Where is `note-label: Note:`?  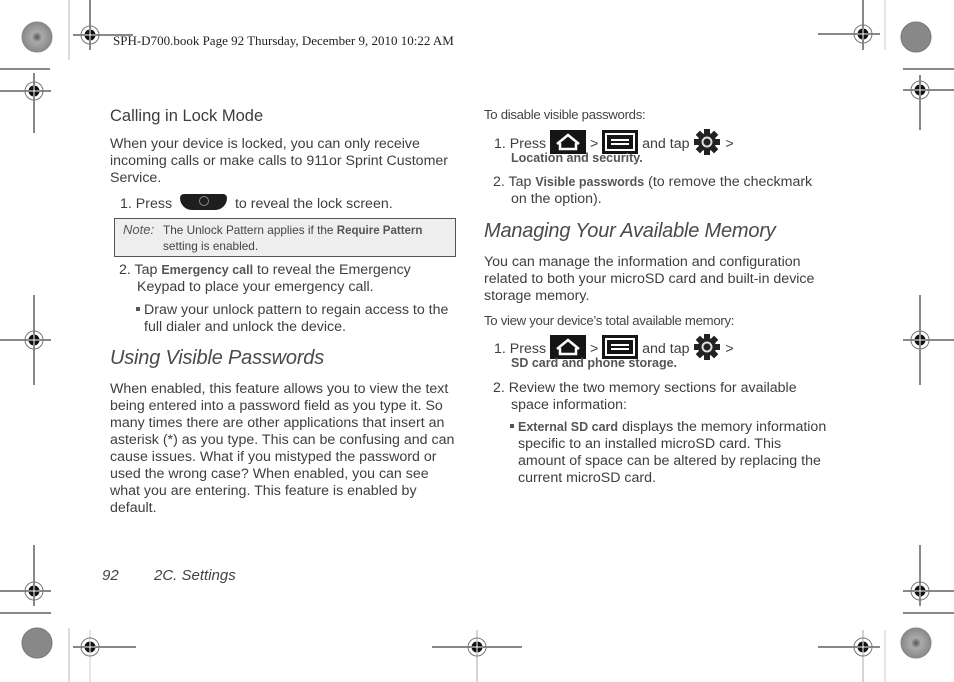
note-label: Note: is located at coordinates (139, 229).